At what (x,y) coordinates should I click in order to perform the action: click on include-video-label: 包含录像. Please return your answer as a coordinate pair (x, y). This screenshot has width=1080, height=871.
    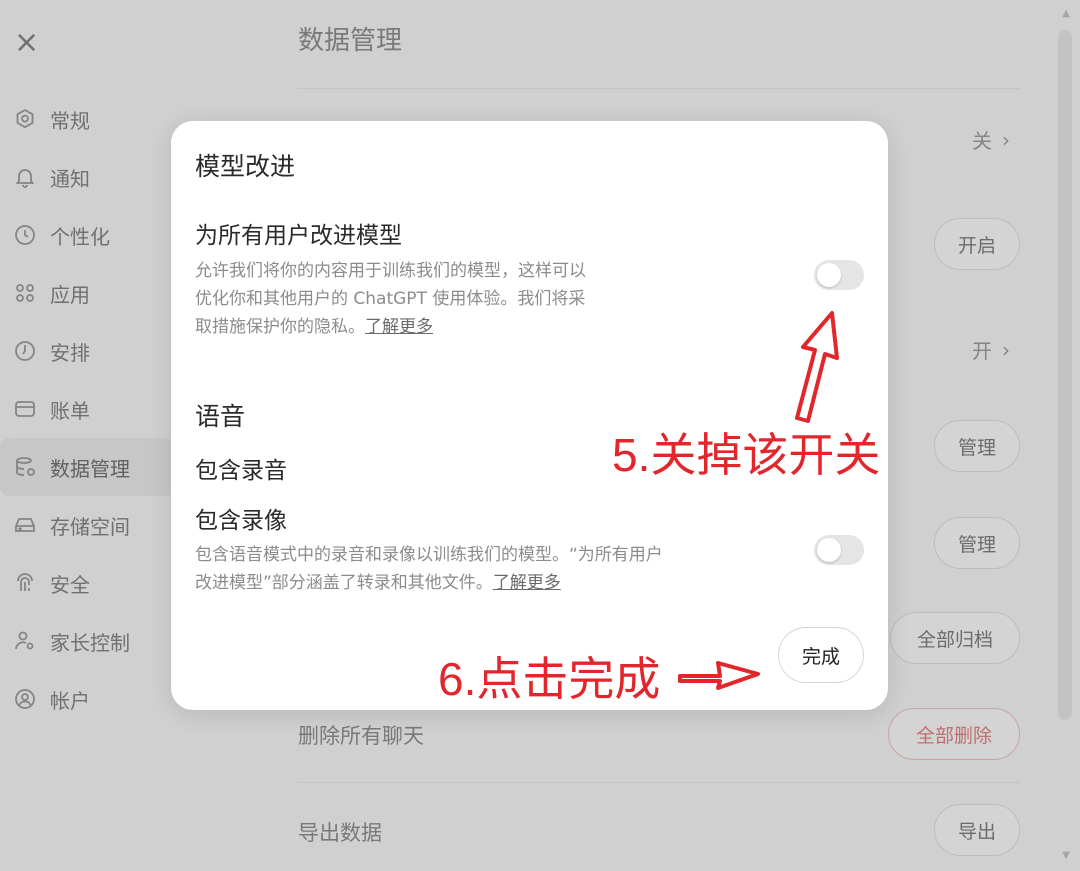
    Looking at the image, I should click on (241, 521).